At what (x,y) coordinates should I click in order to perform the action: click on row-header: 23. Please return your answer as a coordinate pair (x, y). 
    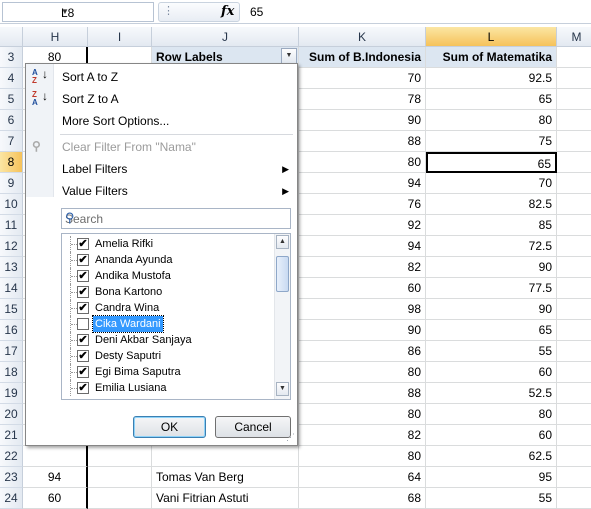
    Looking at the image, I should click on (11, 477).